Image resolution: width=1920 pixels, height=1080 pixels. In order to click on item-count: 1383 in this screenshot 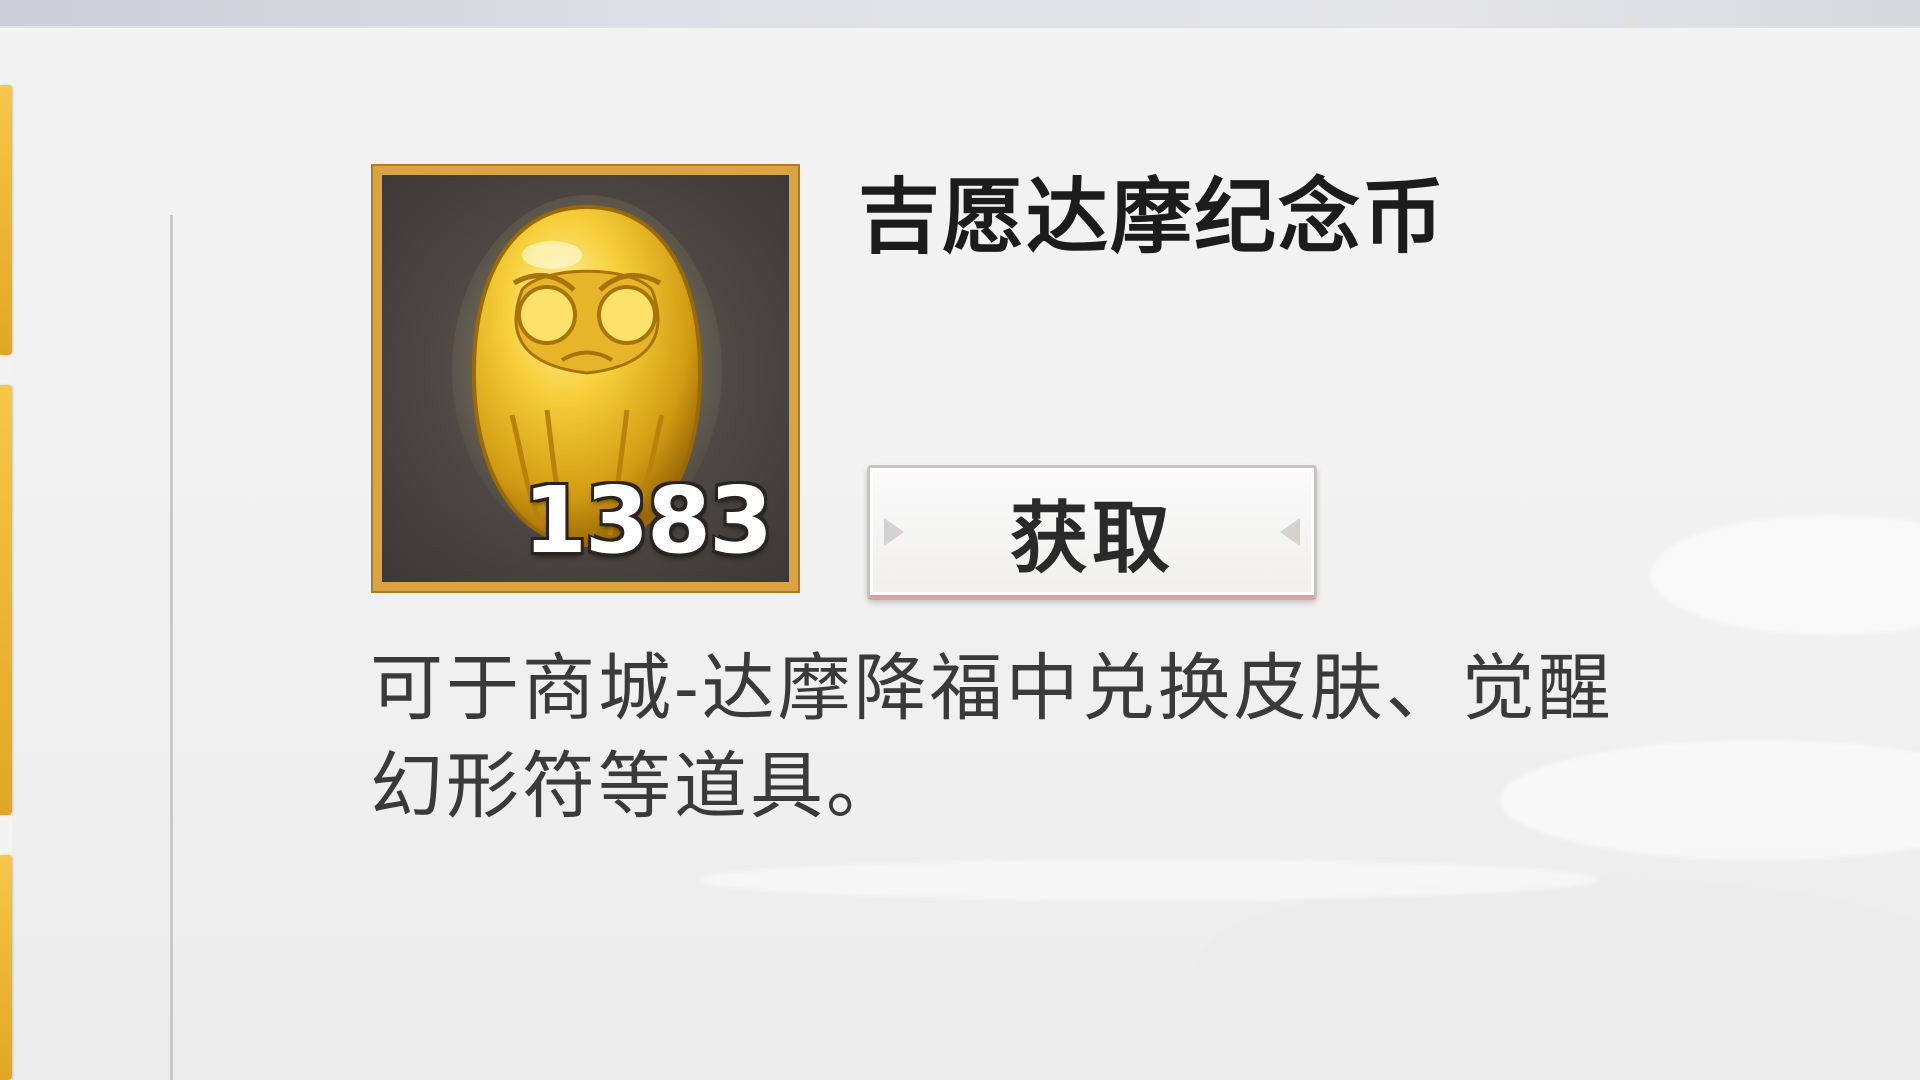, I will do `click(647, 520)`.